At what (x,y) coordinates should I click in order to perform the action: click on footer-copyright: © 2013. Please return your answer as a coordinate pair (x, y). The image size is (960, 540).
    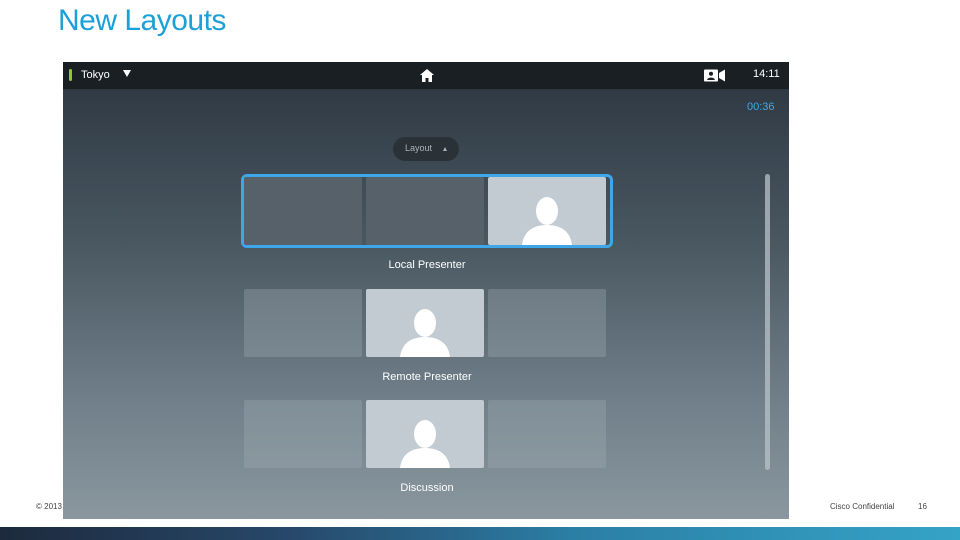
    Looking at the image, I should click on (49, 506).